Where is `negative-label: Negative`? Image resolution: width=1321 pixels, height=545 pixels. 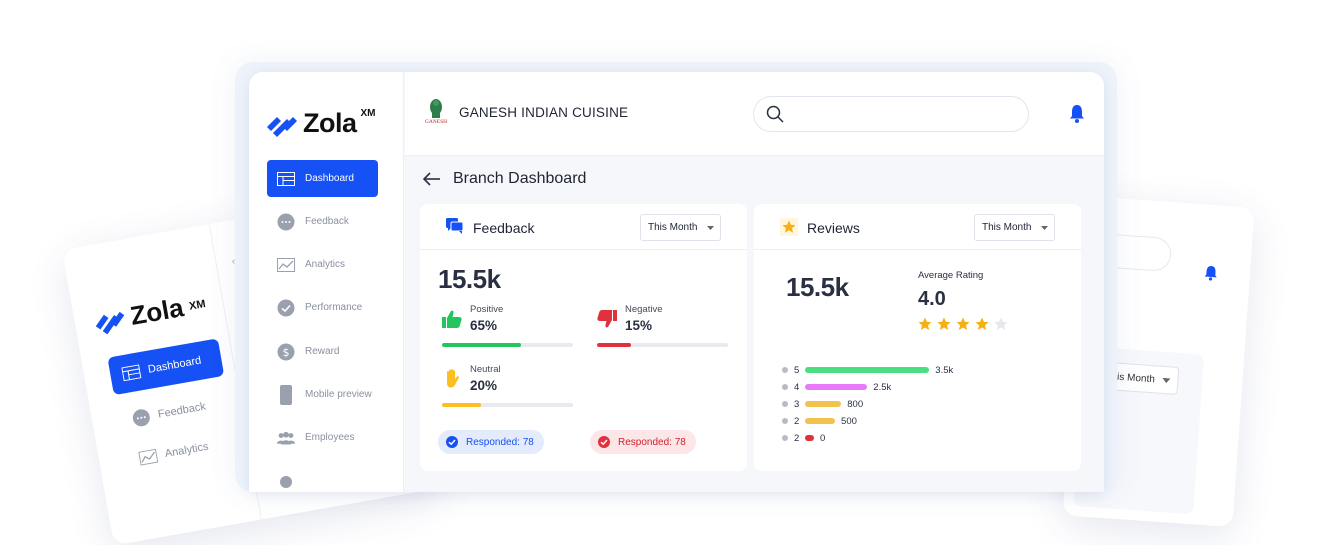 negative-label: Negative is located at coordinates (644, 309).